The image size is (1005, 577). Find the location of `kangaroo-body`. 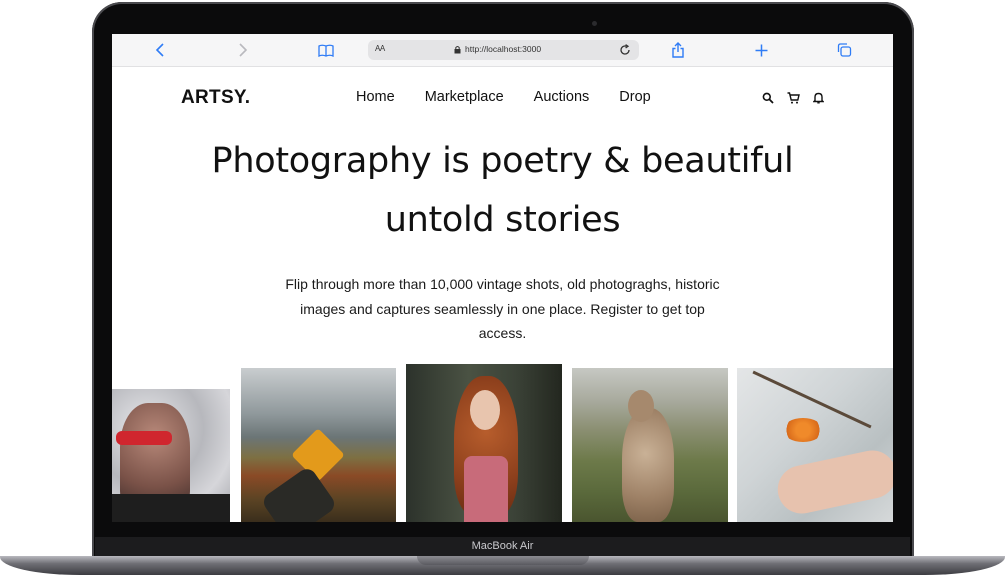

kangaroo-body is located at coordinates (648, 465).